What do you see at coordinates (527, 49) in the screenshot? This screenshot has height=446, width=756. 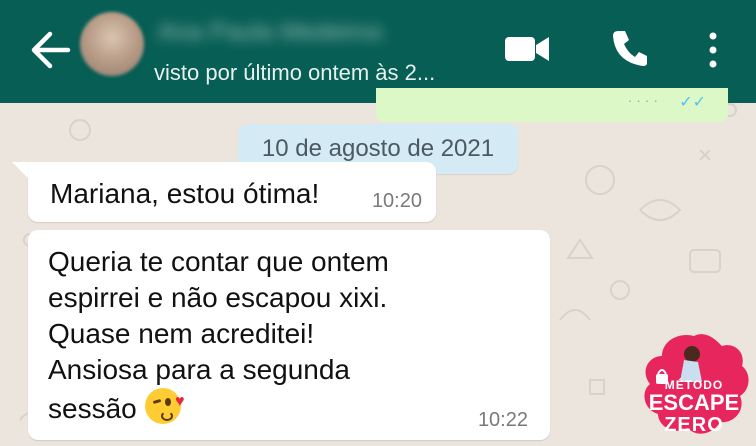 I see `video-call-icon` at bounding box center [527, 49].